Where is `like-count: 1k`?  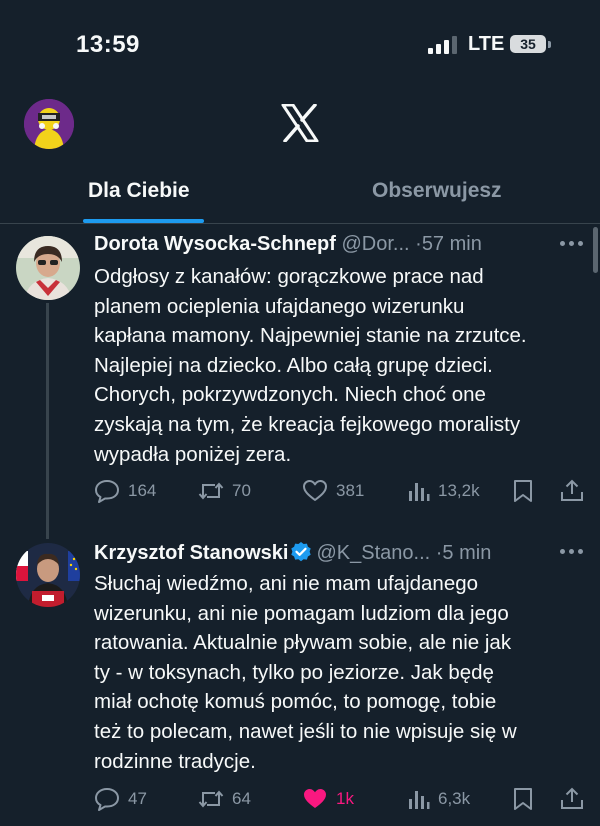
like-count: 1k is located at coordinates (345, 798).